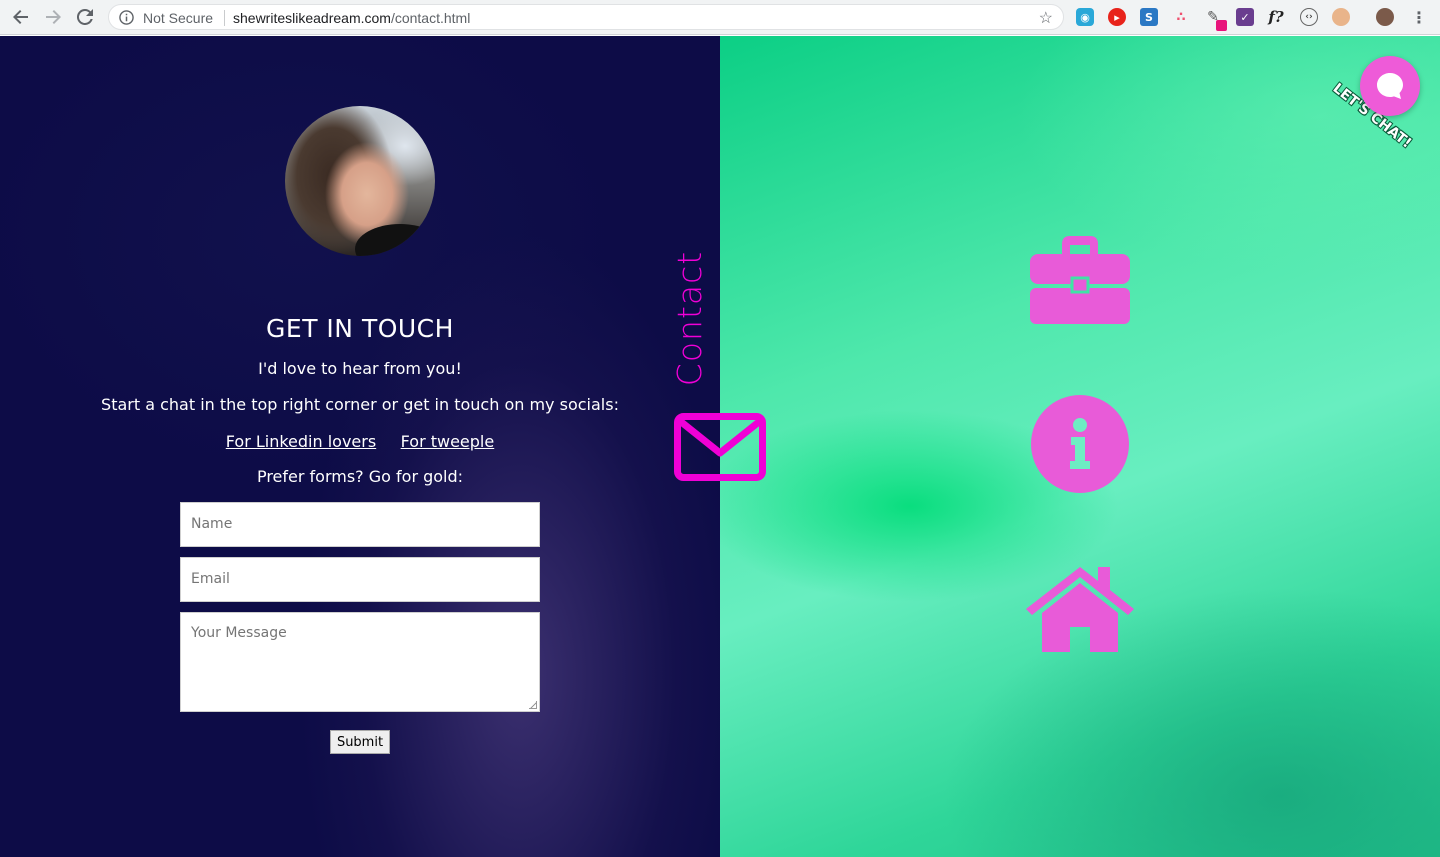 The height and width of the screenshot is (857, 1440). What do you see at coordinates (690, 318) in the screenshot?
I see `contact-label: Contact` at bounding box center [690, 318].